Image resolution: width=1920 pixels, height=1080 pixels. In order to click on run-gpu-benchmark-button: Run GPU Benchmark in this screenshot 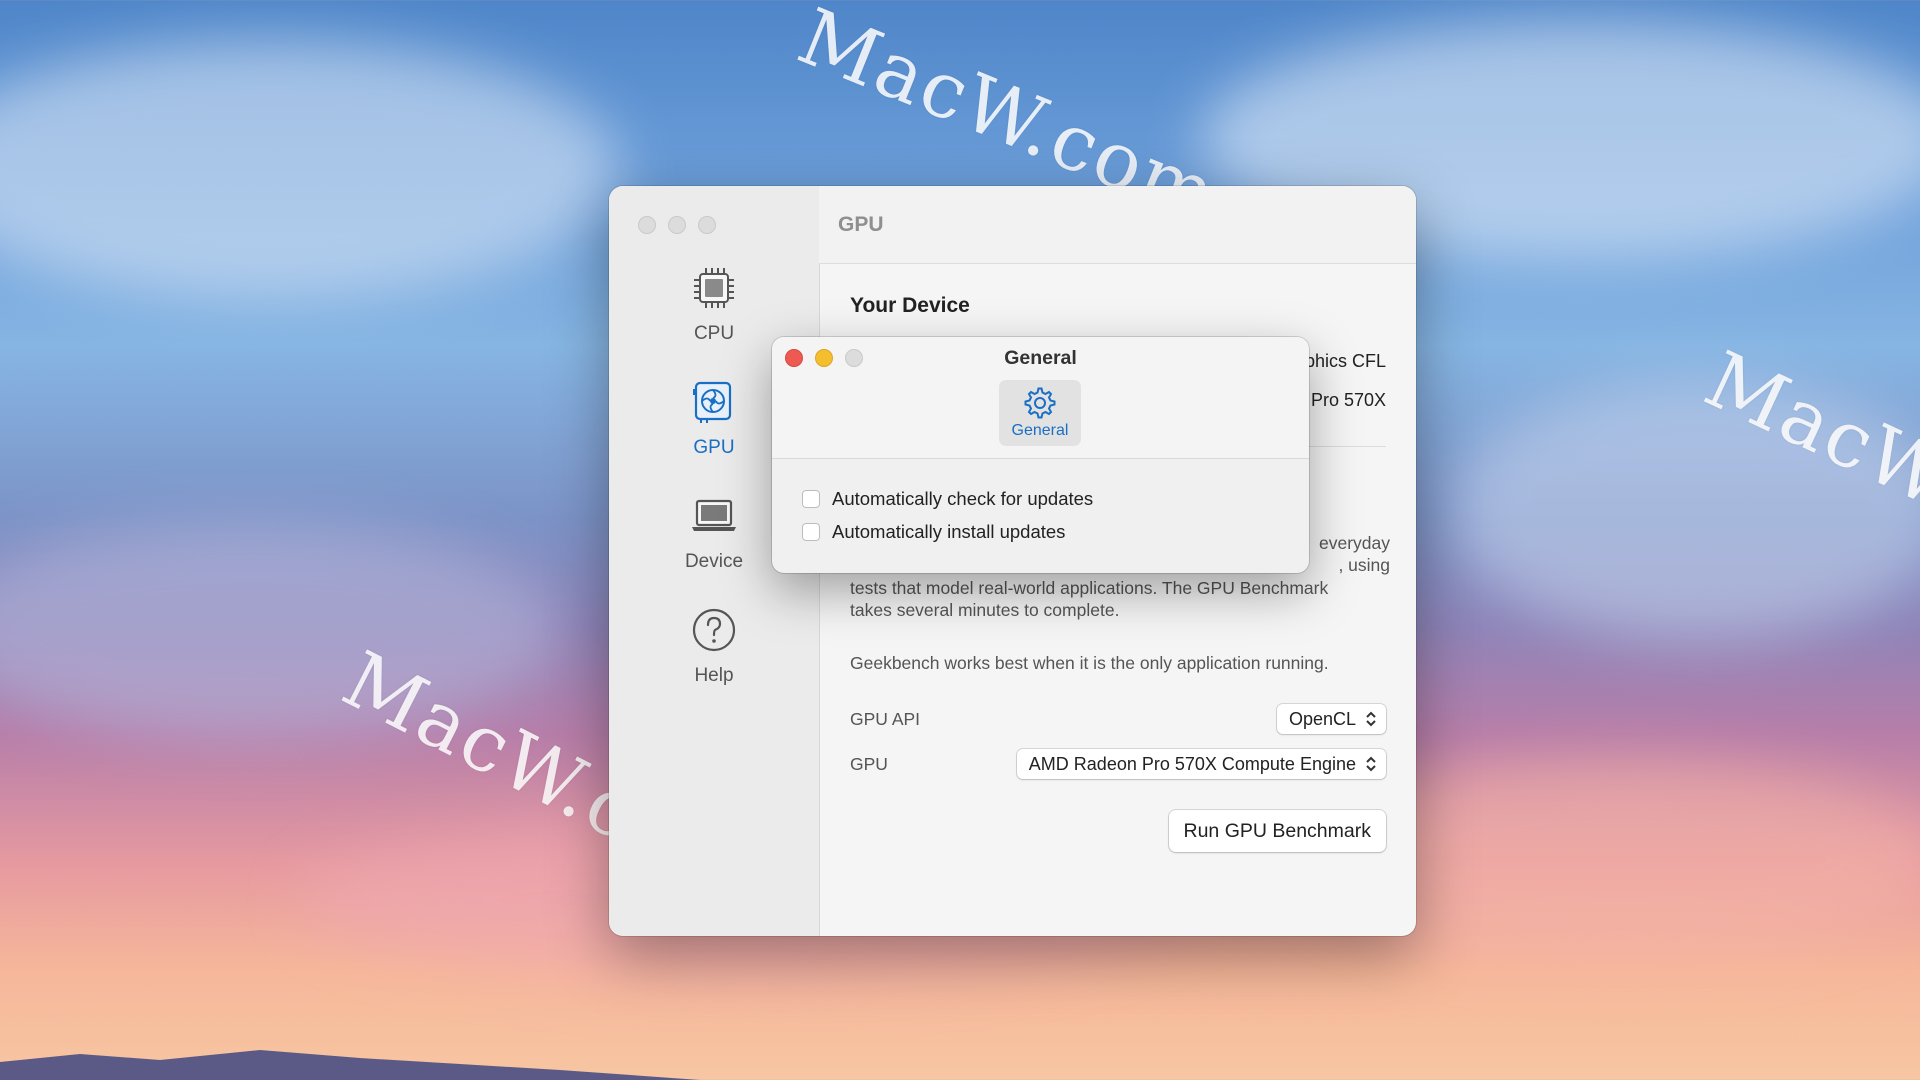, I will do `click(1277, 831)`.